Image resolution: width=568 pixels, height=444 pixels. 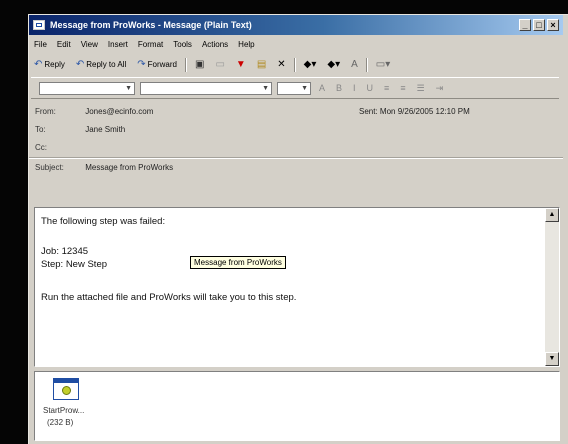 I want to click on move-button: ▤, so click(x=261, y=64).